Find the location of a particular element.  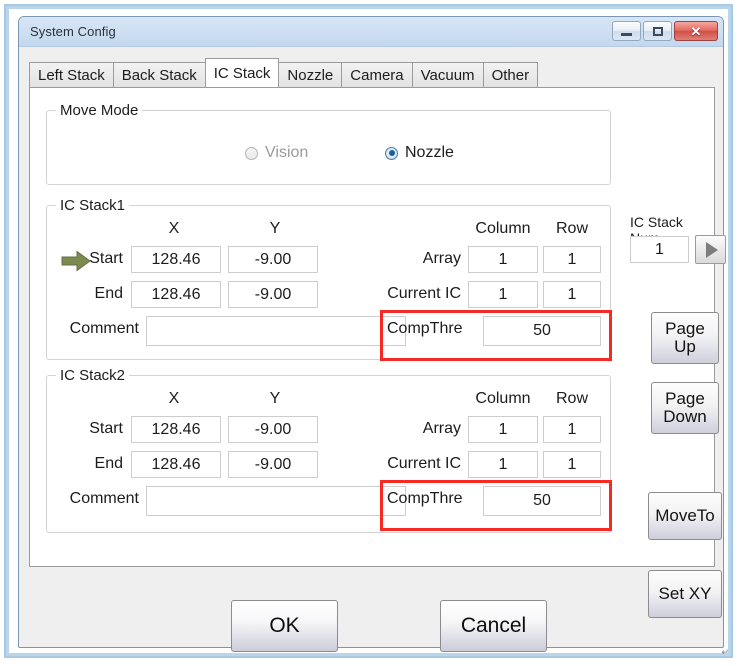

stack2-start-y-input: -9.00 is located at coordinates (273, 429).